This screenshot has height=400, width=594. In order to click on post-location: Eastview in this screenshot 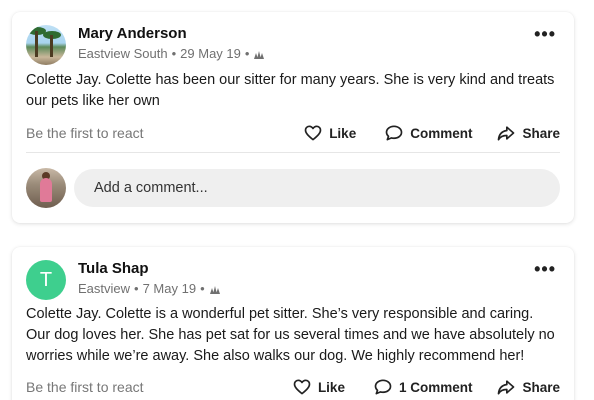, I will do `click(104, 288)`.